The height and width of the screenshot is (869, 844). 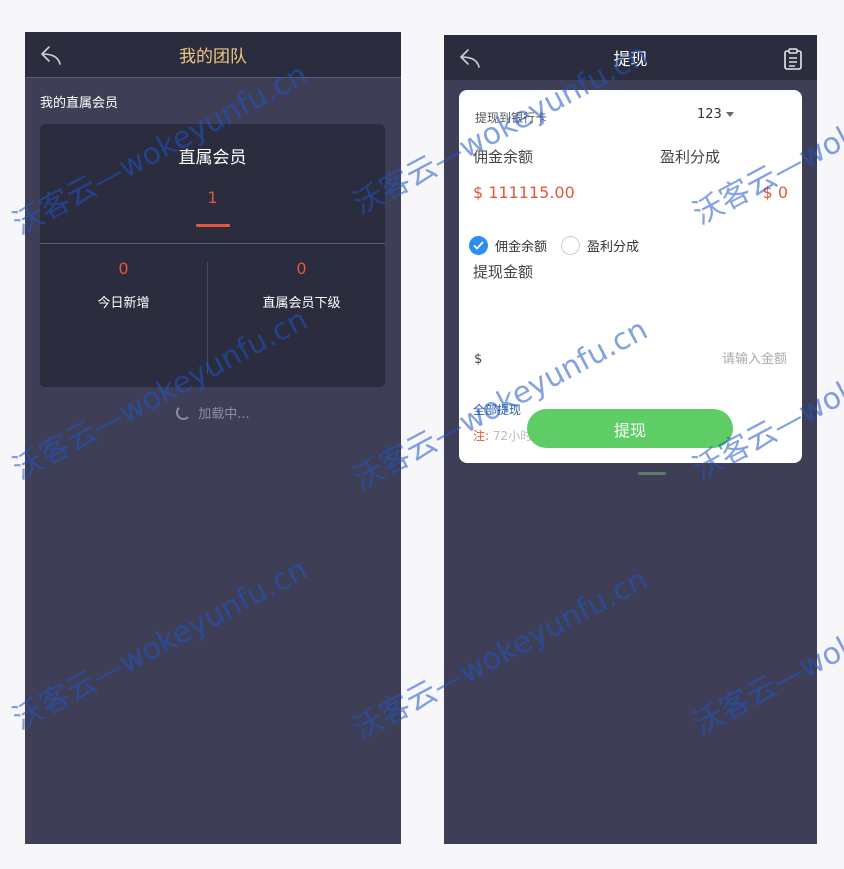 What do you see at coordinates (503, 157) in the screenshot?
I see `commission-balance-label: 佣金余额` at bounding box center [503, 157].